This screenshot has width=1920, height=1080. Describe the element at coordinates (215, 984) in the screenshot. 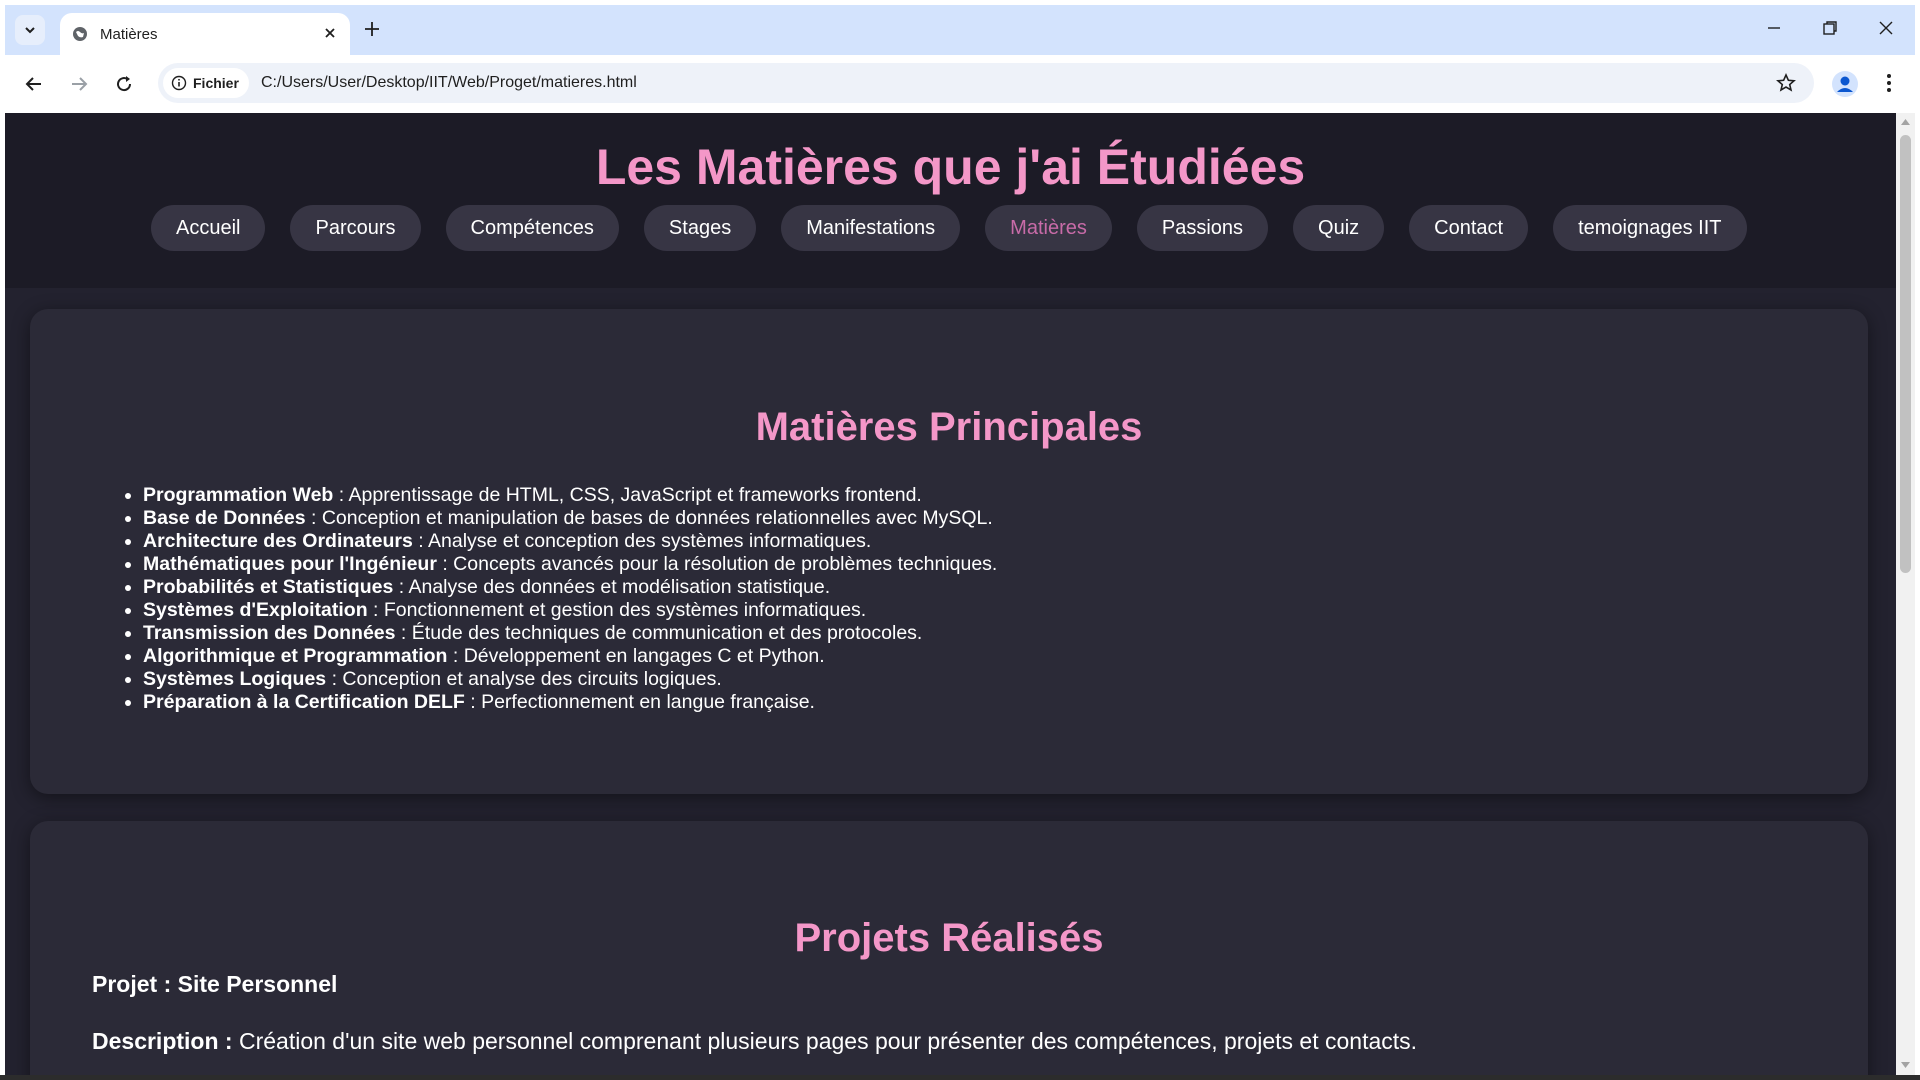

I see `project-title: Projet : Site Personnel` at that location.